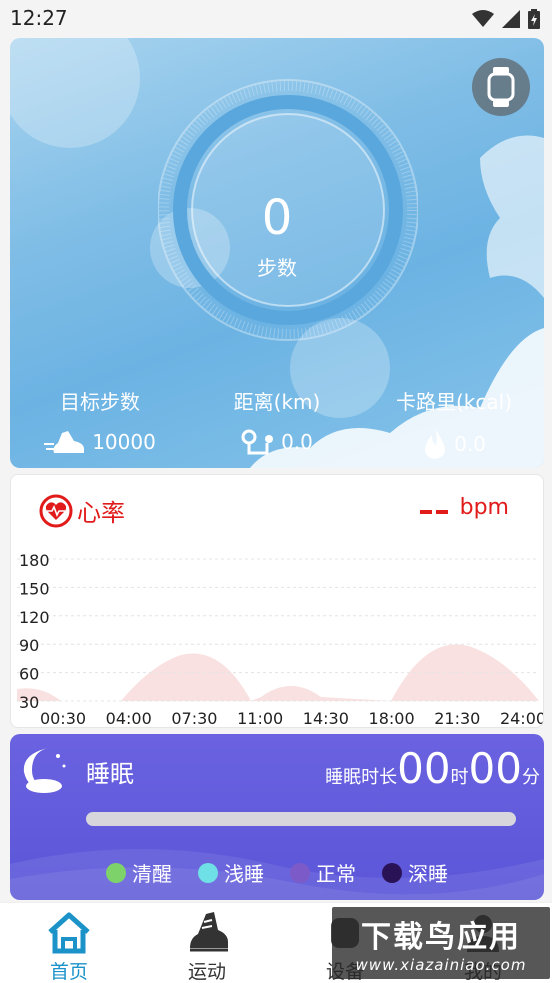 The width and height of the screenshot is (552, 983). Describe the element at coordinates (277, 218) in the screenshot. I see `step-count: 0` at that location.